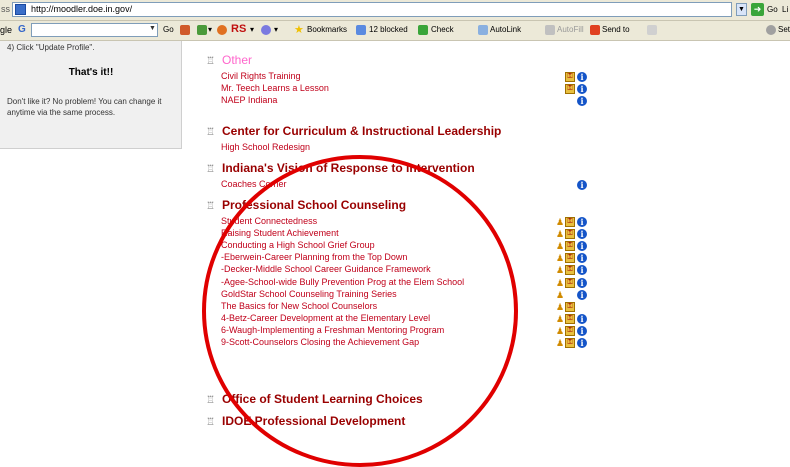 This screenshot has width=790, height=467. What do you see at coordinates (5, 9) in the screenshot?
I see `address-label: ss` at bounding box center [5, 9].